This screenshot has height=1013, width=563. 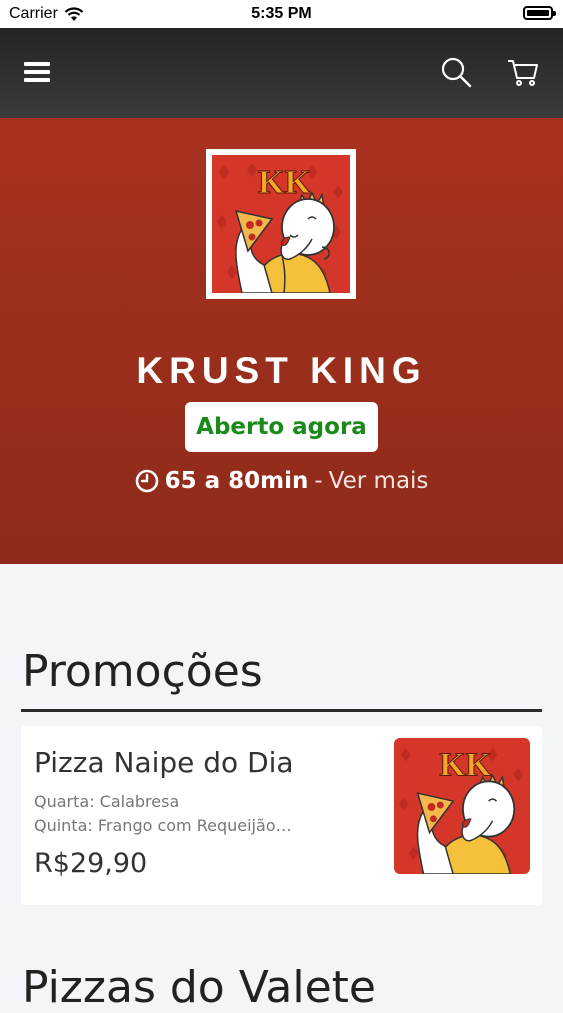 I want to click on menu-button, so click(x=37, y=72).